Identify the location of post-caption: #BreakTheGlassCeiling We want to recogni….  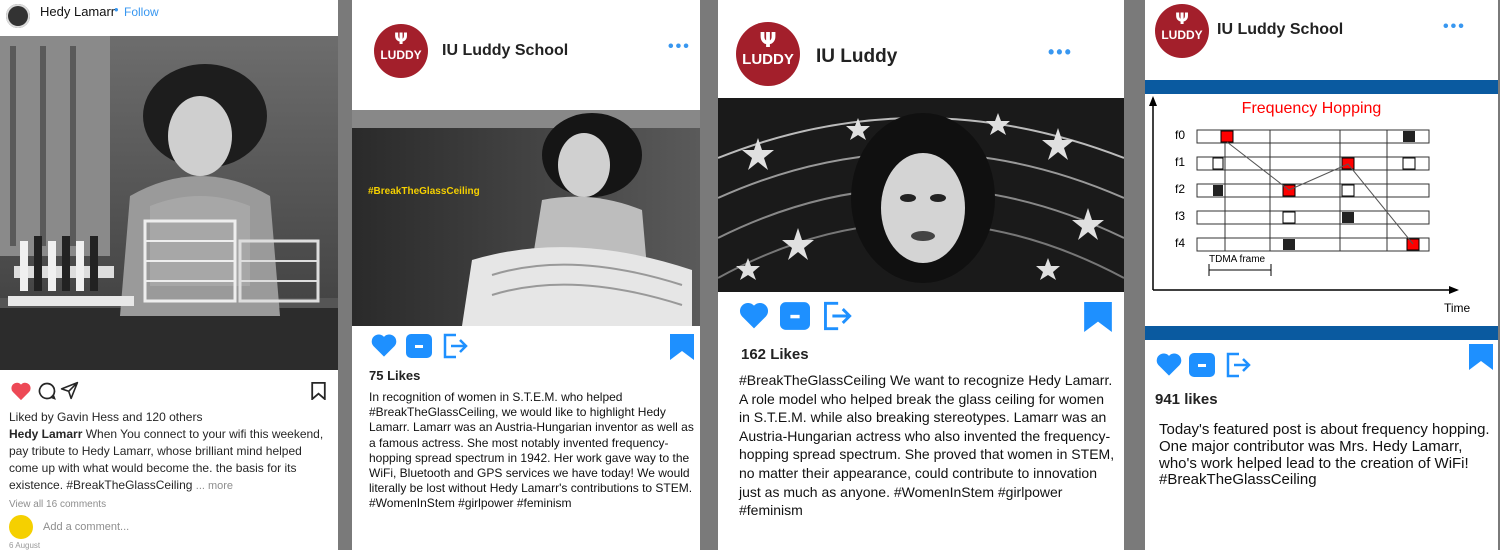
(927, 445).